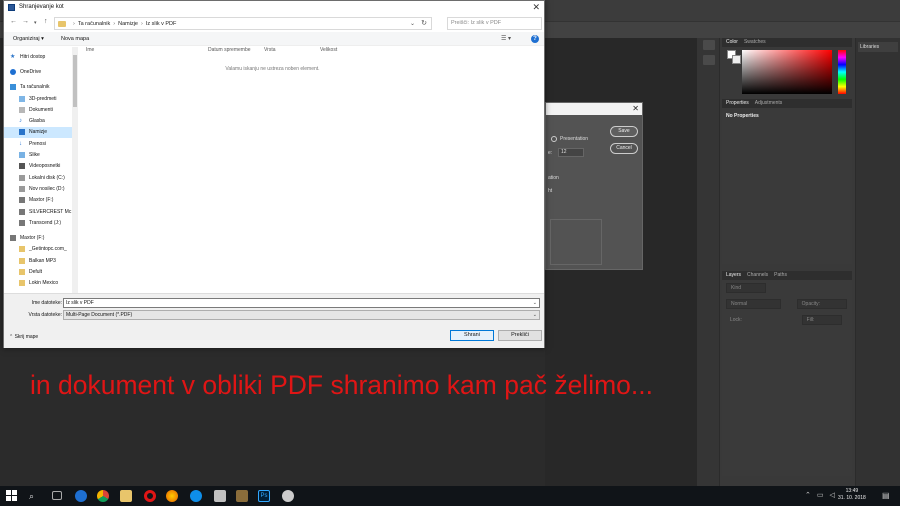  I want to click on column-header-name: Ime, so click(141, 51).